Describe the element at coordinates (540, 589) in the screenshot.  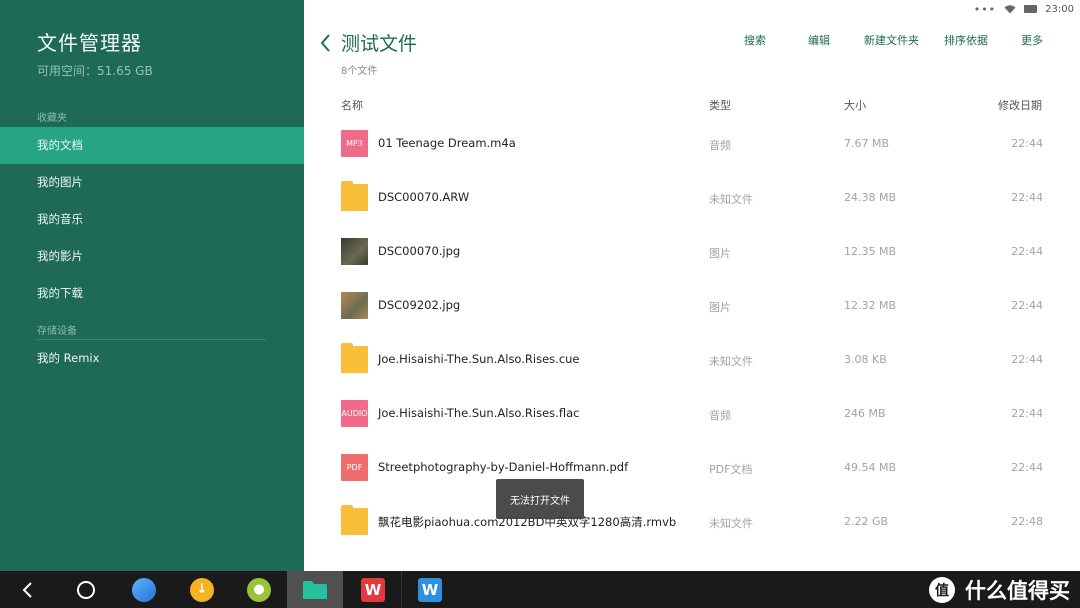
I see `taskbar: ↓ ● W W 值 什么值得买` at that location.